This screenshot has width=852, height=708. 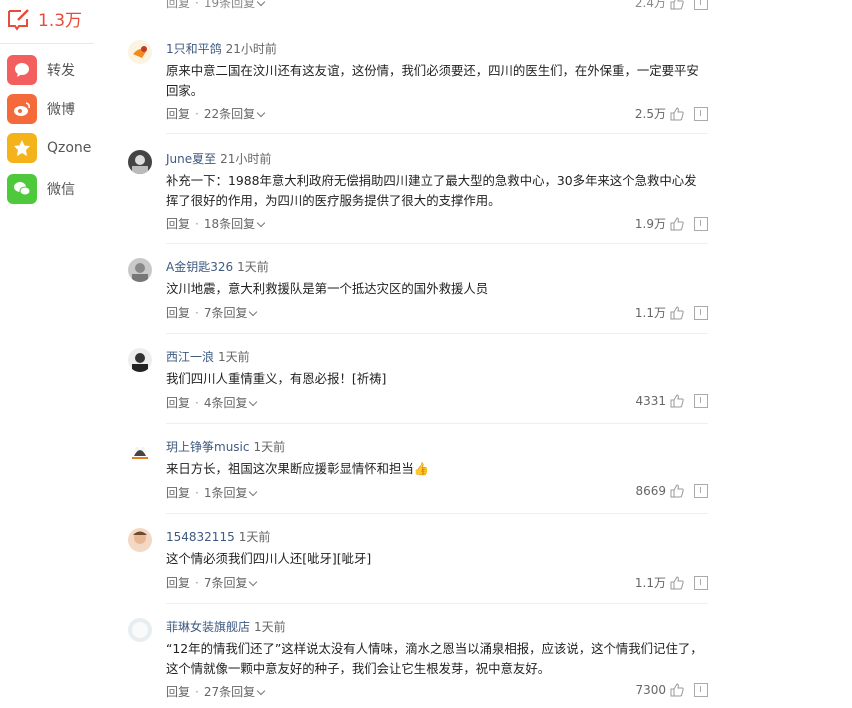 I want to click on comment-stats: 1.1万, so click(x=671, y=312).